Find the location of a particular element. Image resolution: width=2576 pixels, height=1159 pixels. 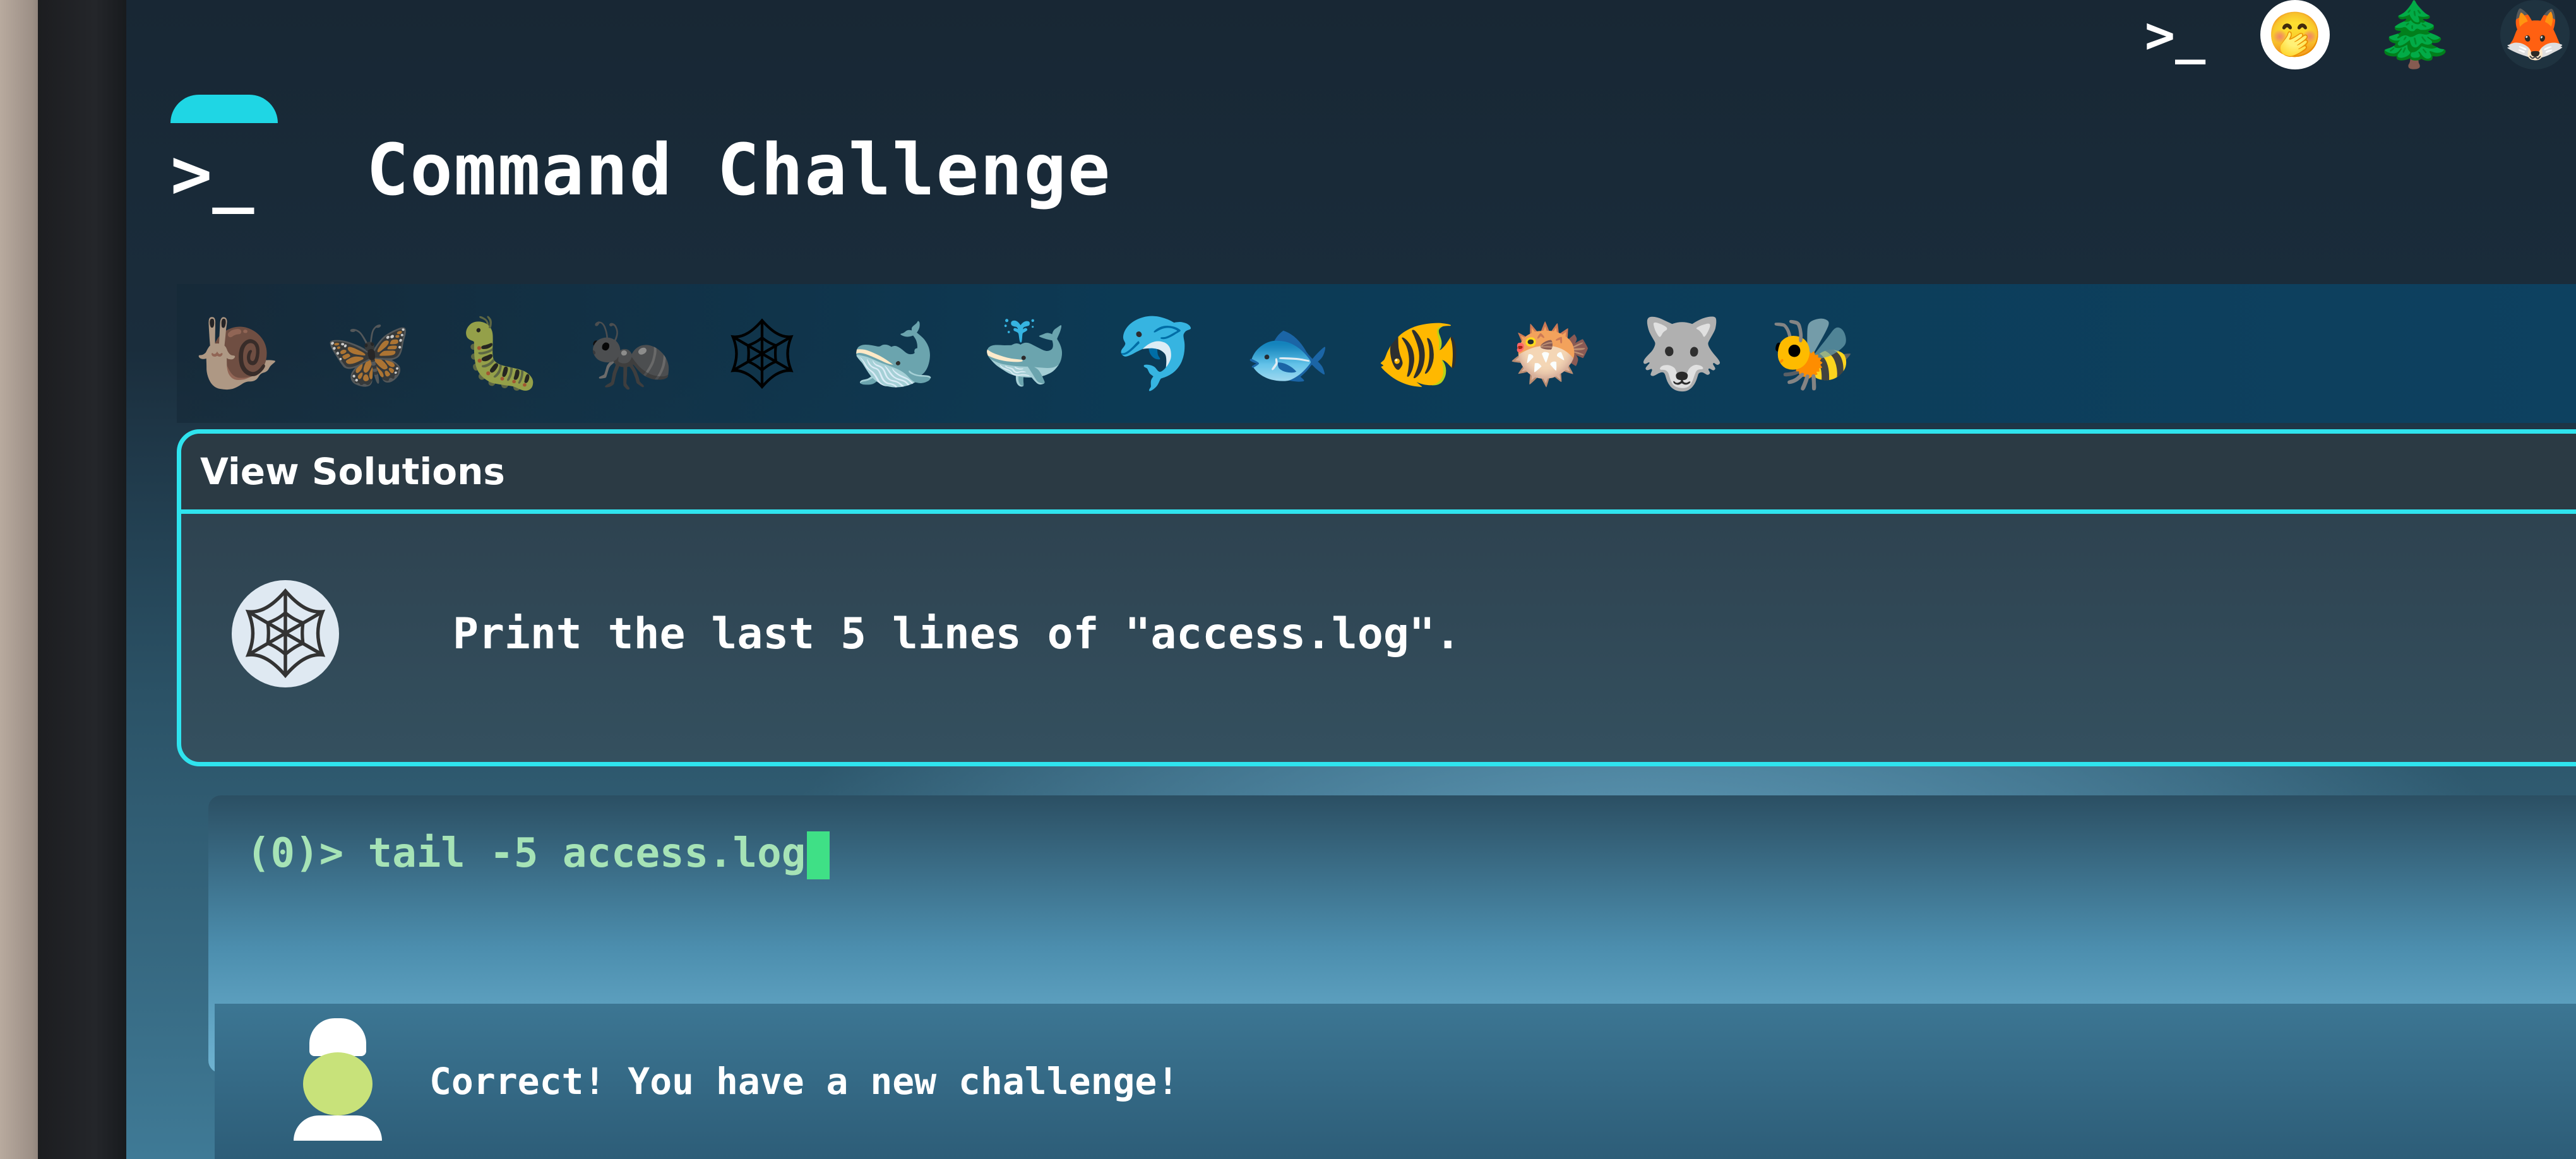

ant-icon: 🐜 is located at coordinates (630, 354).